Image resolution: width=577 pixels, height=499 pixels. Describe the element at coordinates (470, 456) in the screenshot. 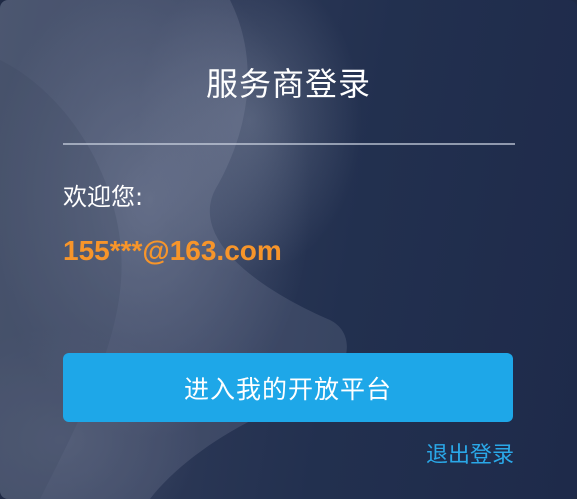

I see `logout-link: 退出登录` at that location.